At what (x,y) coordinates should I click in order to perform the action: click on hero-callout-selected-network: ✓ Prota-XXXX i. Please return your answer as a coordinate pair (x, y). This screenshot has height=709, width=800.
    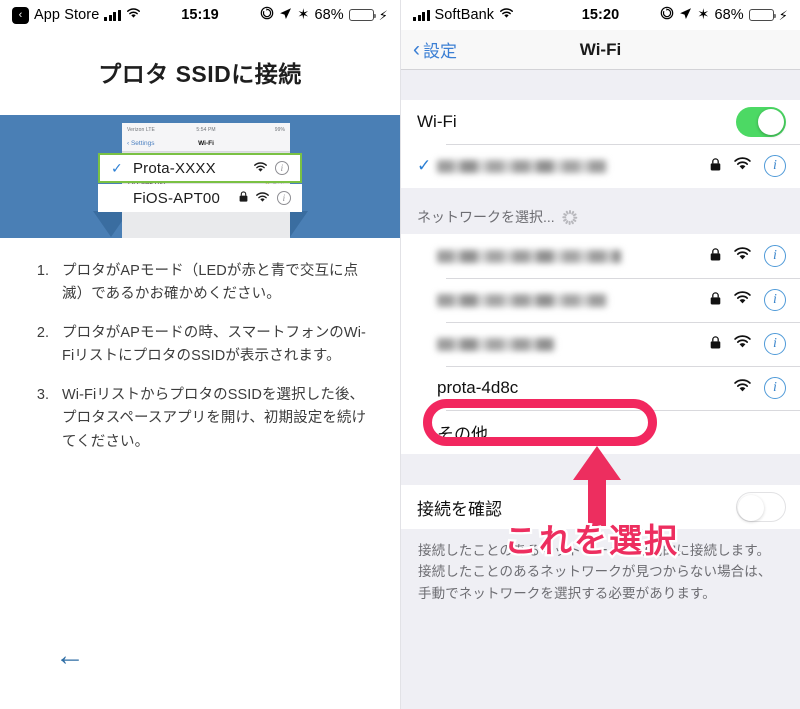
    Looking at the image, I should click on (200, 168).